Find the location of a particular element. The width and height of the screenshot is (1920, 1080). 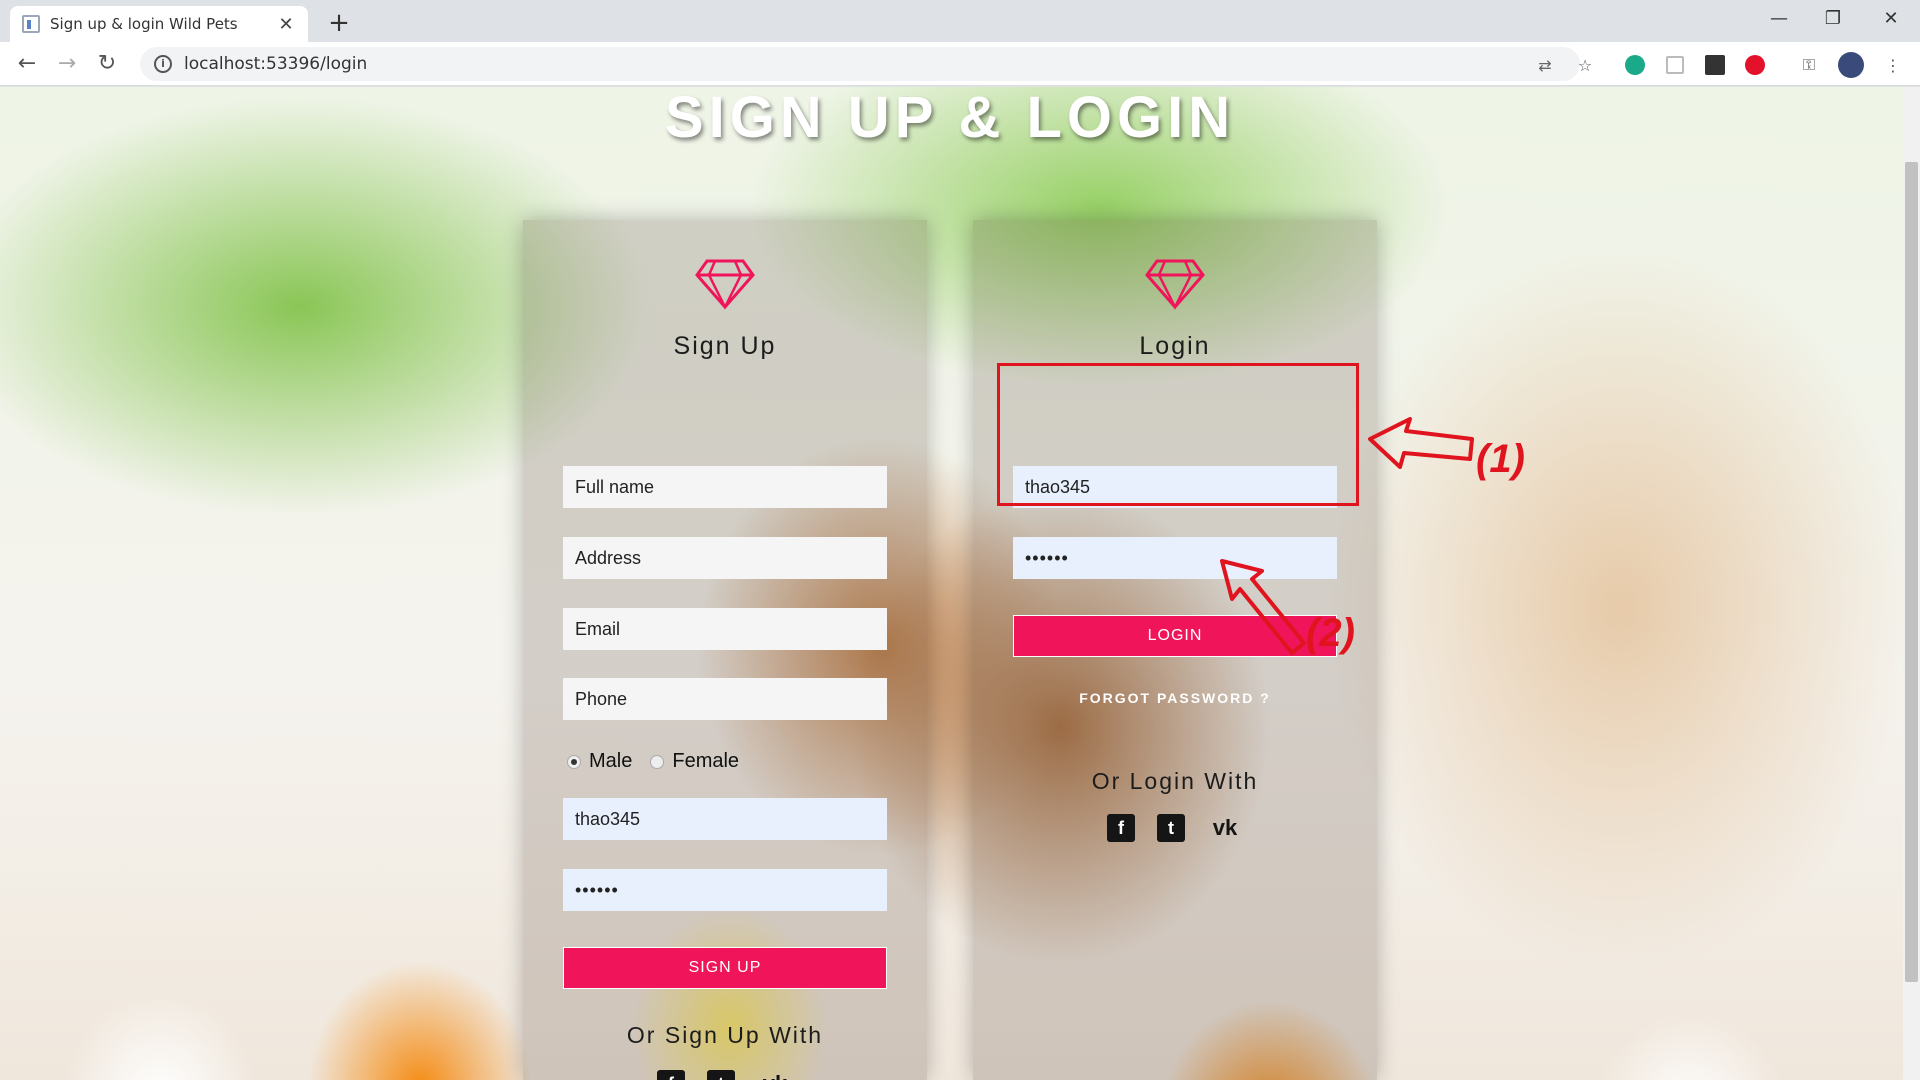

translate-icon: ⇄ is located at coordinates (1545, 65).